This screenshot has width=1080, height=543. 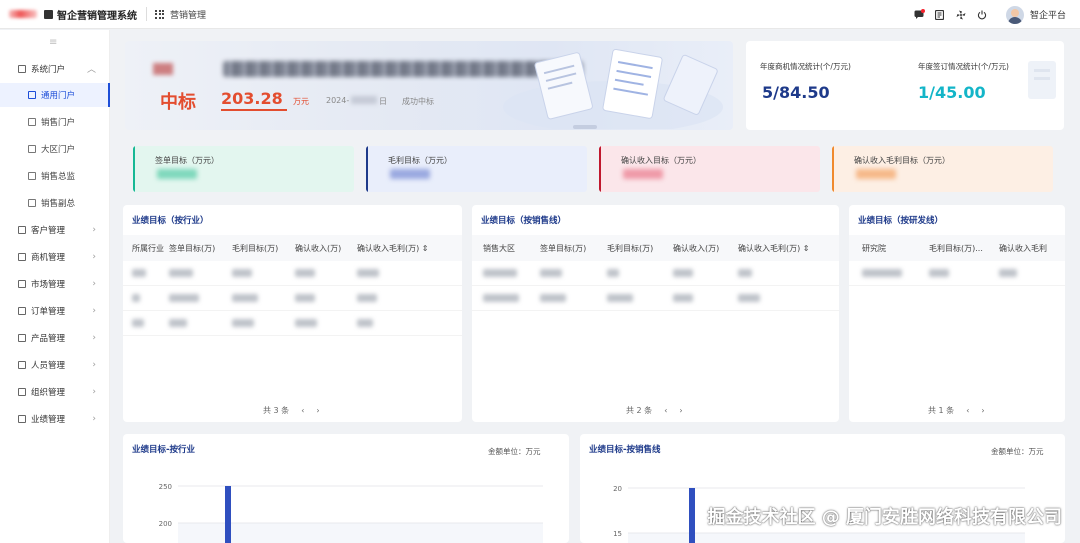 What do you see at coordinates (55, 95) in the screenshot?
I see `sidebar-subitem-general-portal: 通用门户` at bounding box center [55, 95].